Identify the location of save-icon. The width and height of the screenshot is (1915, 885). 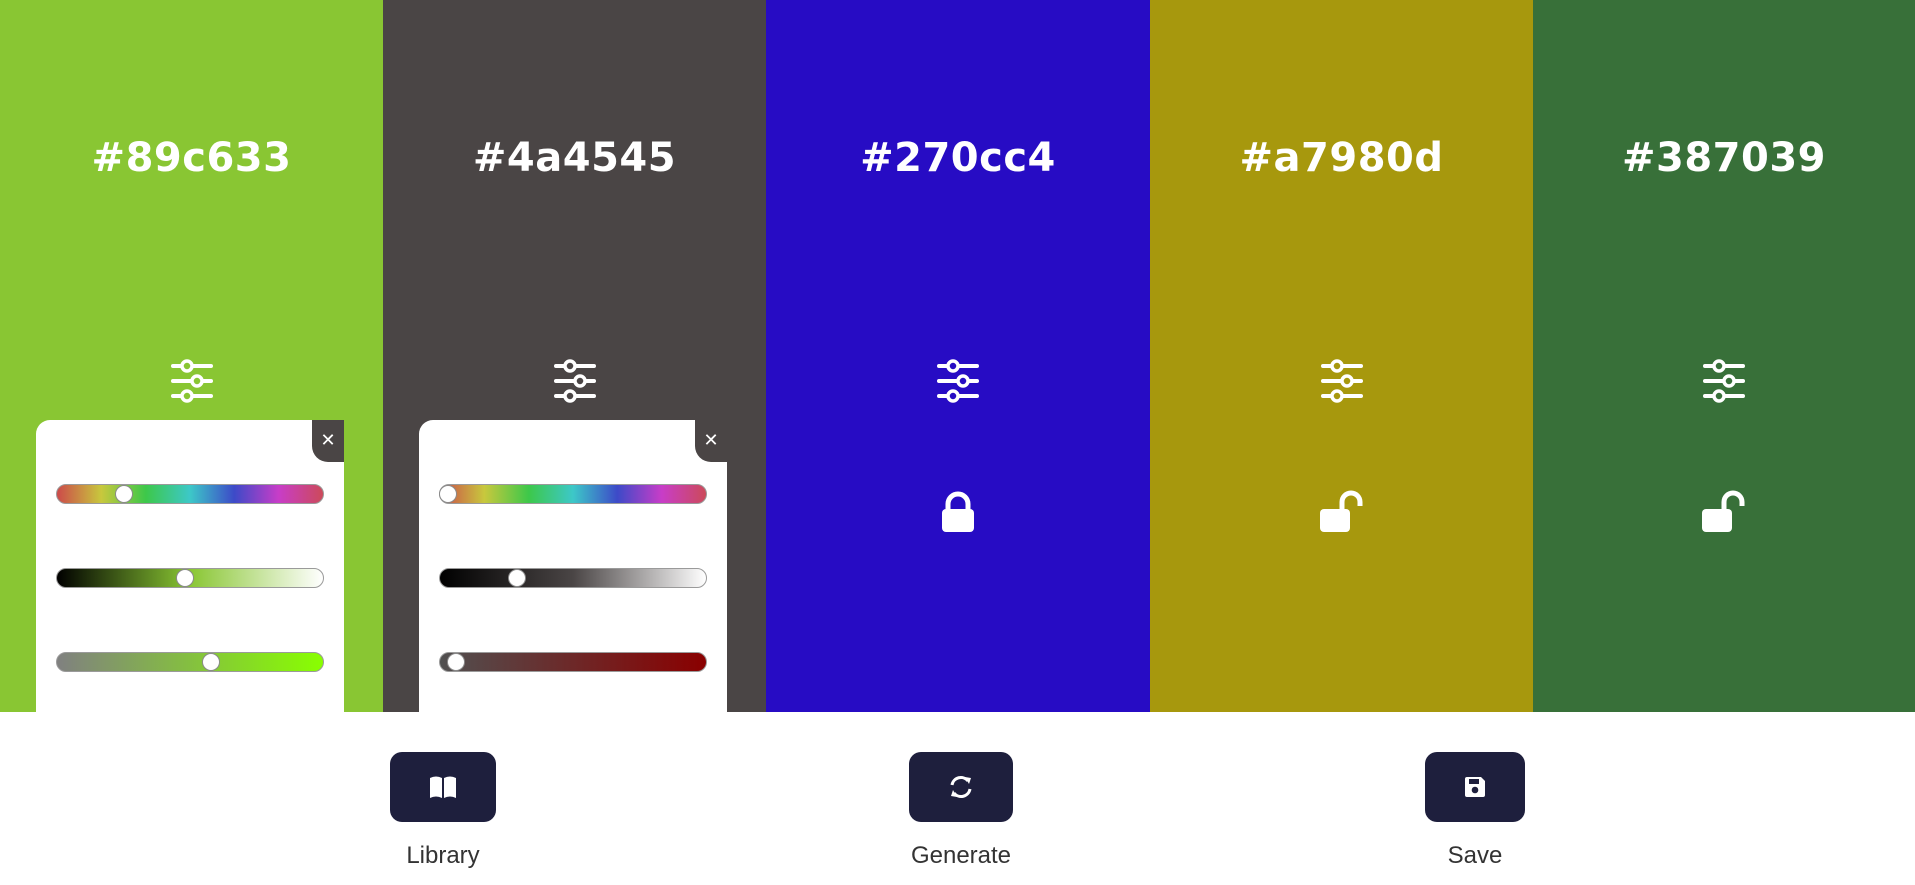
(1475, 787).